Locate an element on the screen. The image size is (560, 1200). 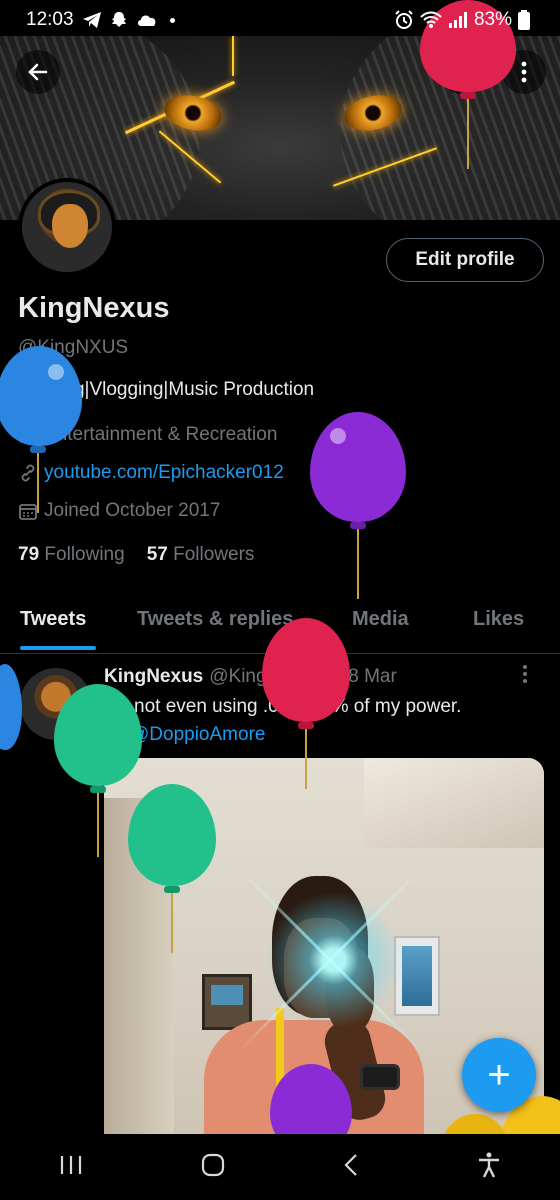
nav-recents-button is located at coordinates (71, 1167).